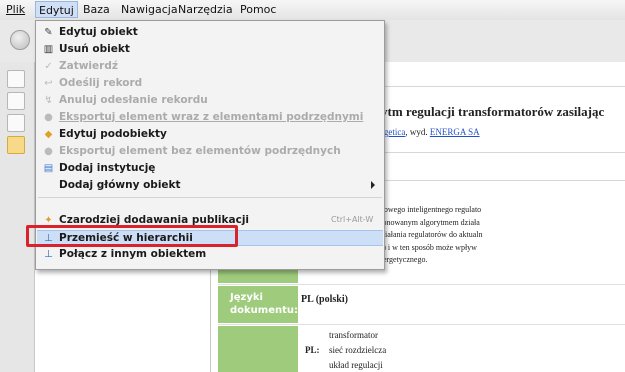  Describe the element at coordinates (20, 40) in the screenshot. I see `stop-button-icon` at that location.